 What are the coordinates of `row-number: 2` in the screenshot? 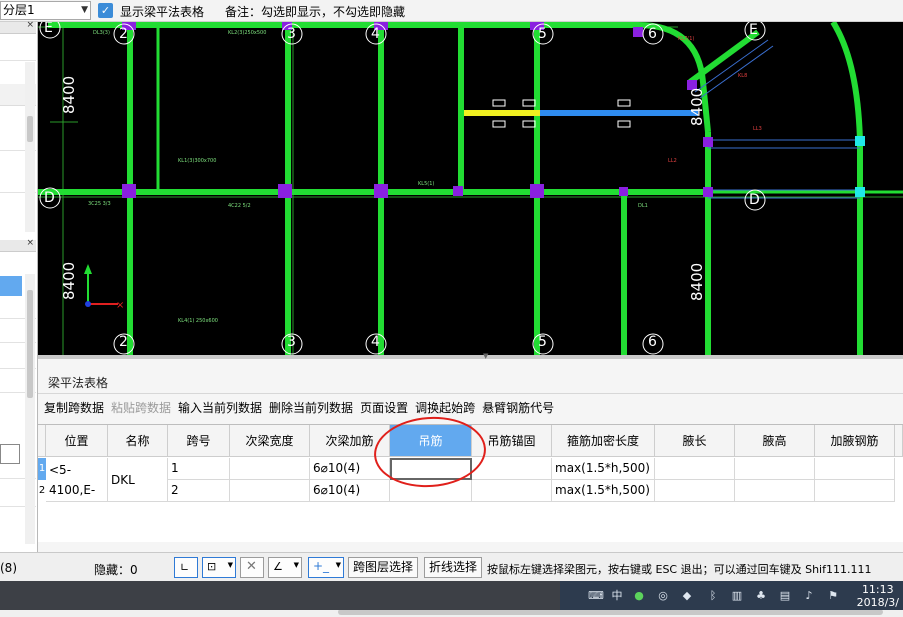 It's located at (42, 491).